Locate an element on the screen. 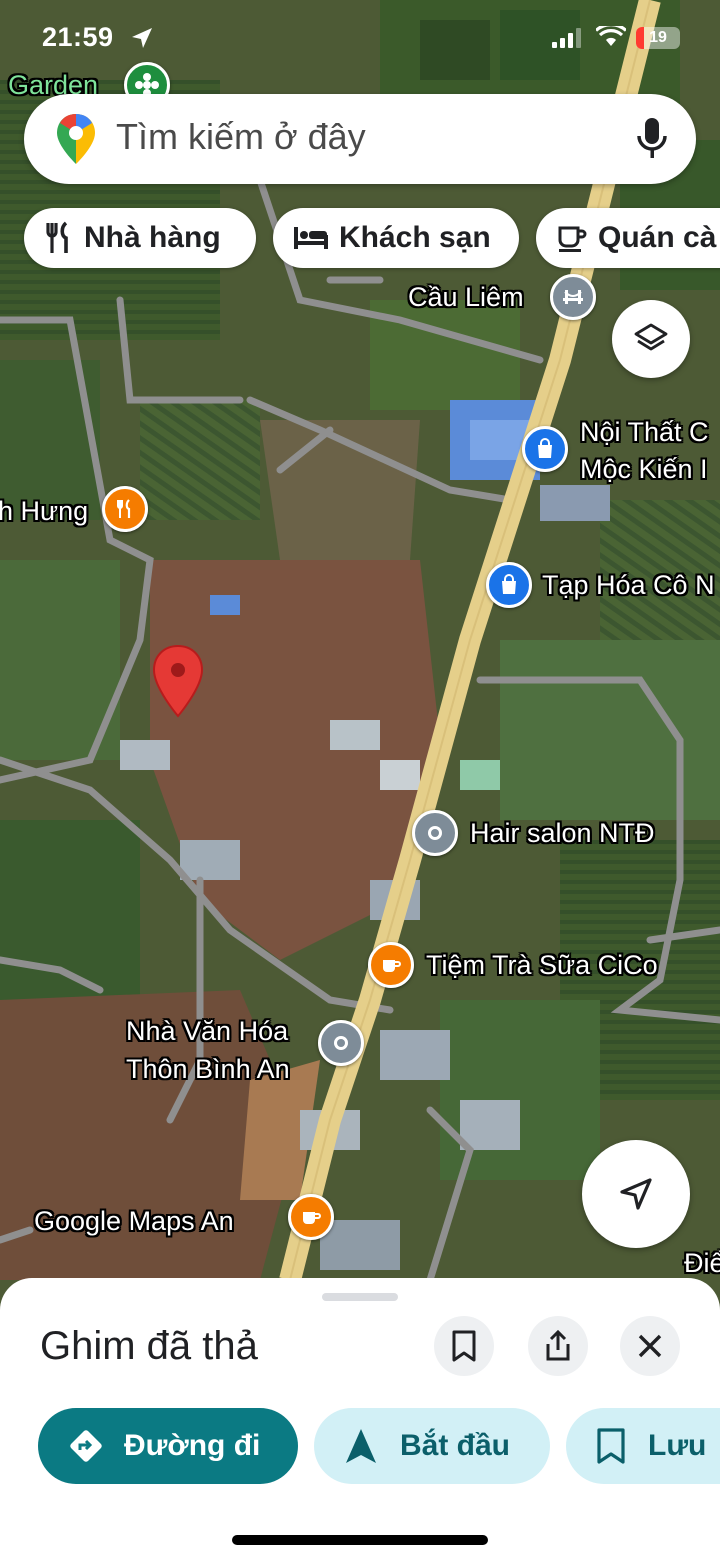  start-label: Bắt đầu is located at coordinates (455, 1445).